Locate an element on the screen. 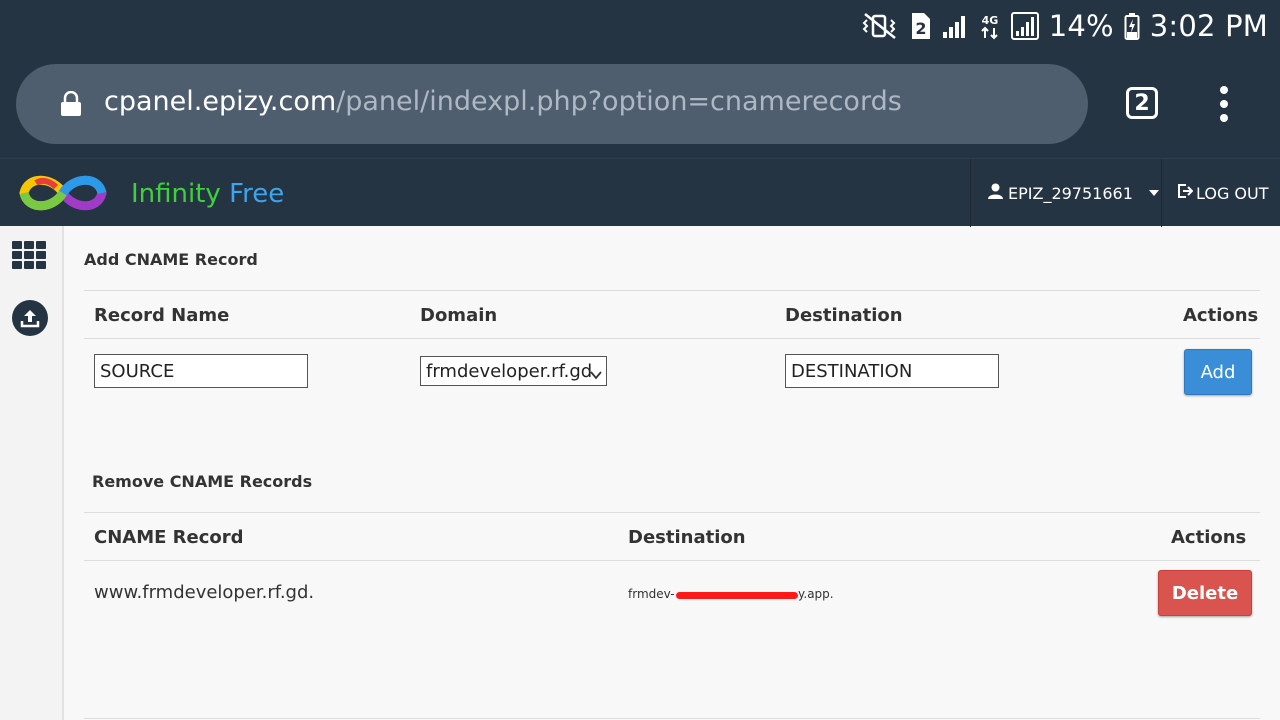  delete-button: Delete is located at coordinates (1205, 593).